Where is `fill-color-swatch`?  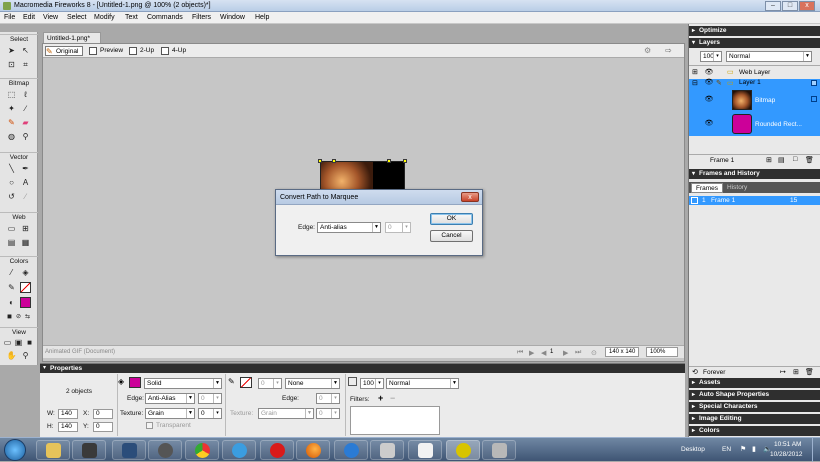
fill-color-swatch is located at coordinates (135, 382).